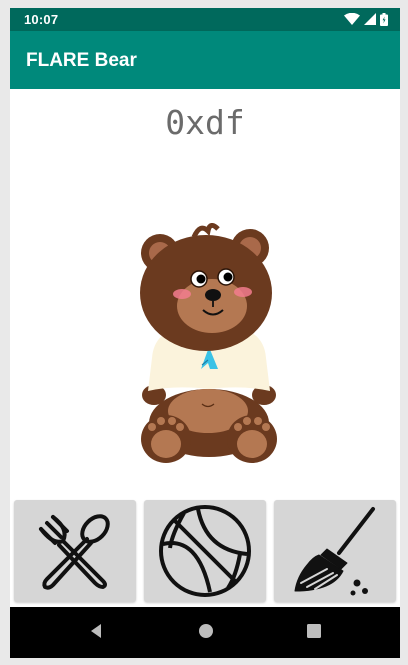 The width and height of the screenshot is (408, 665). I want to click on back-icon, so click(97, 631).